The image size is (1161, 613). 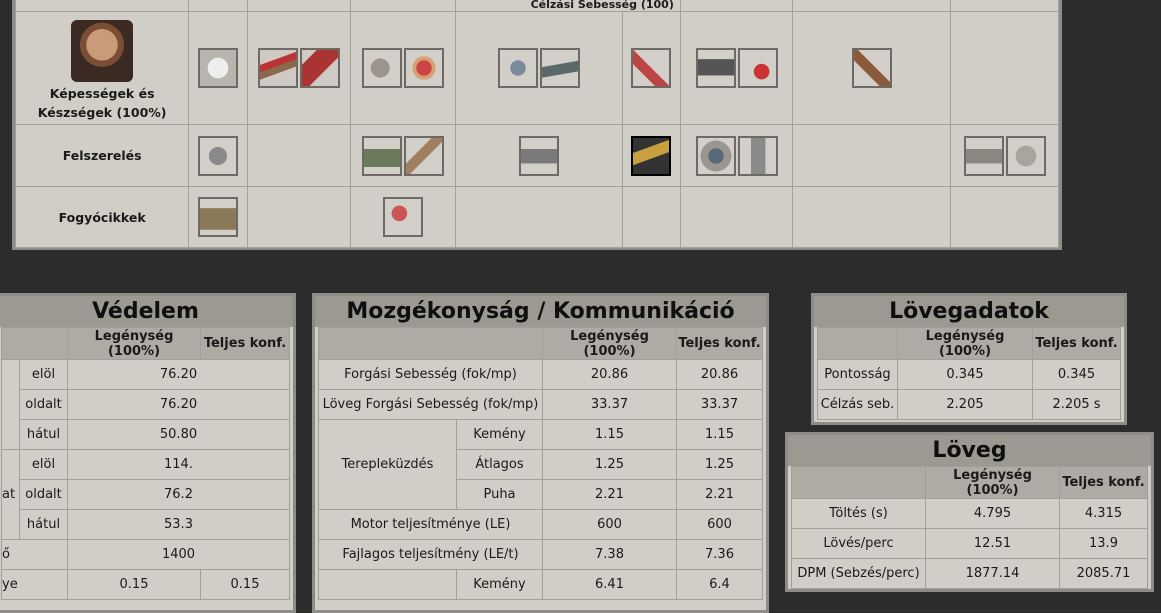 What do you see at coordinates (857, 374) in the screenshot?
I see `stat-label: Pontosság` at bounding box center [857, 374].